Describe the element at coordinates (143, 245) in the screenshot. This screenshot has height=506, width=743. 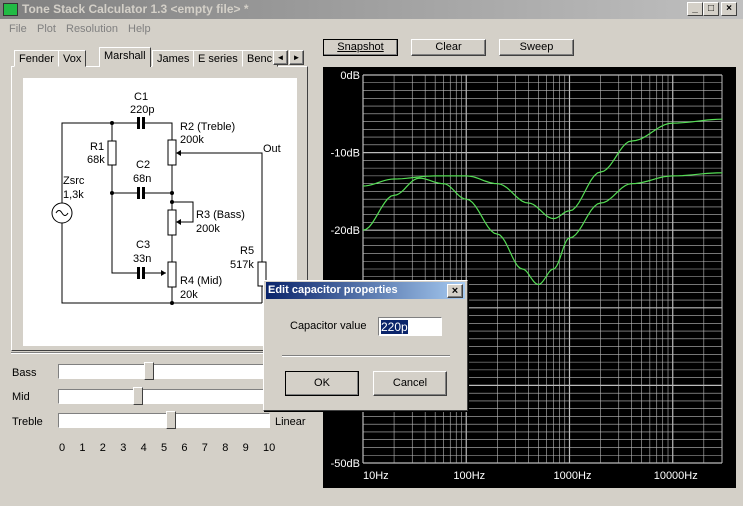
I see `c3-label: C3` at that location.